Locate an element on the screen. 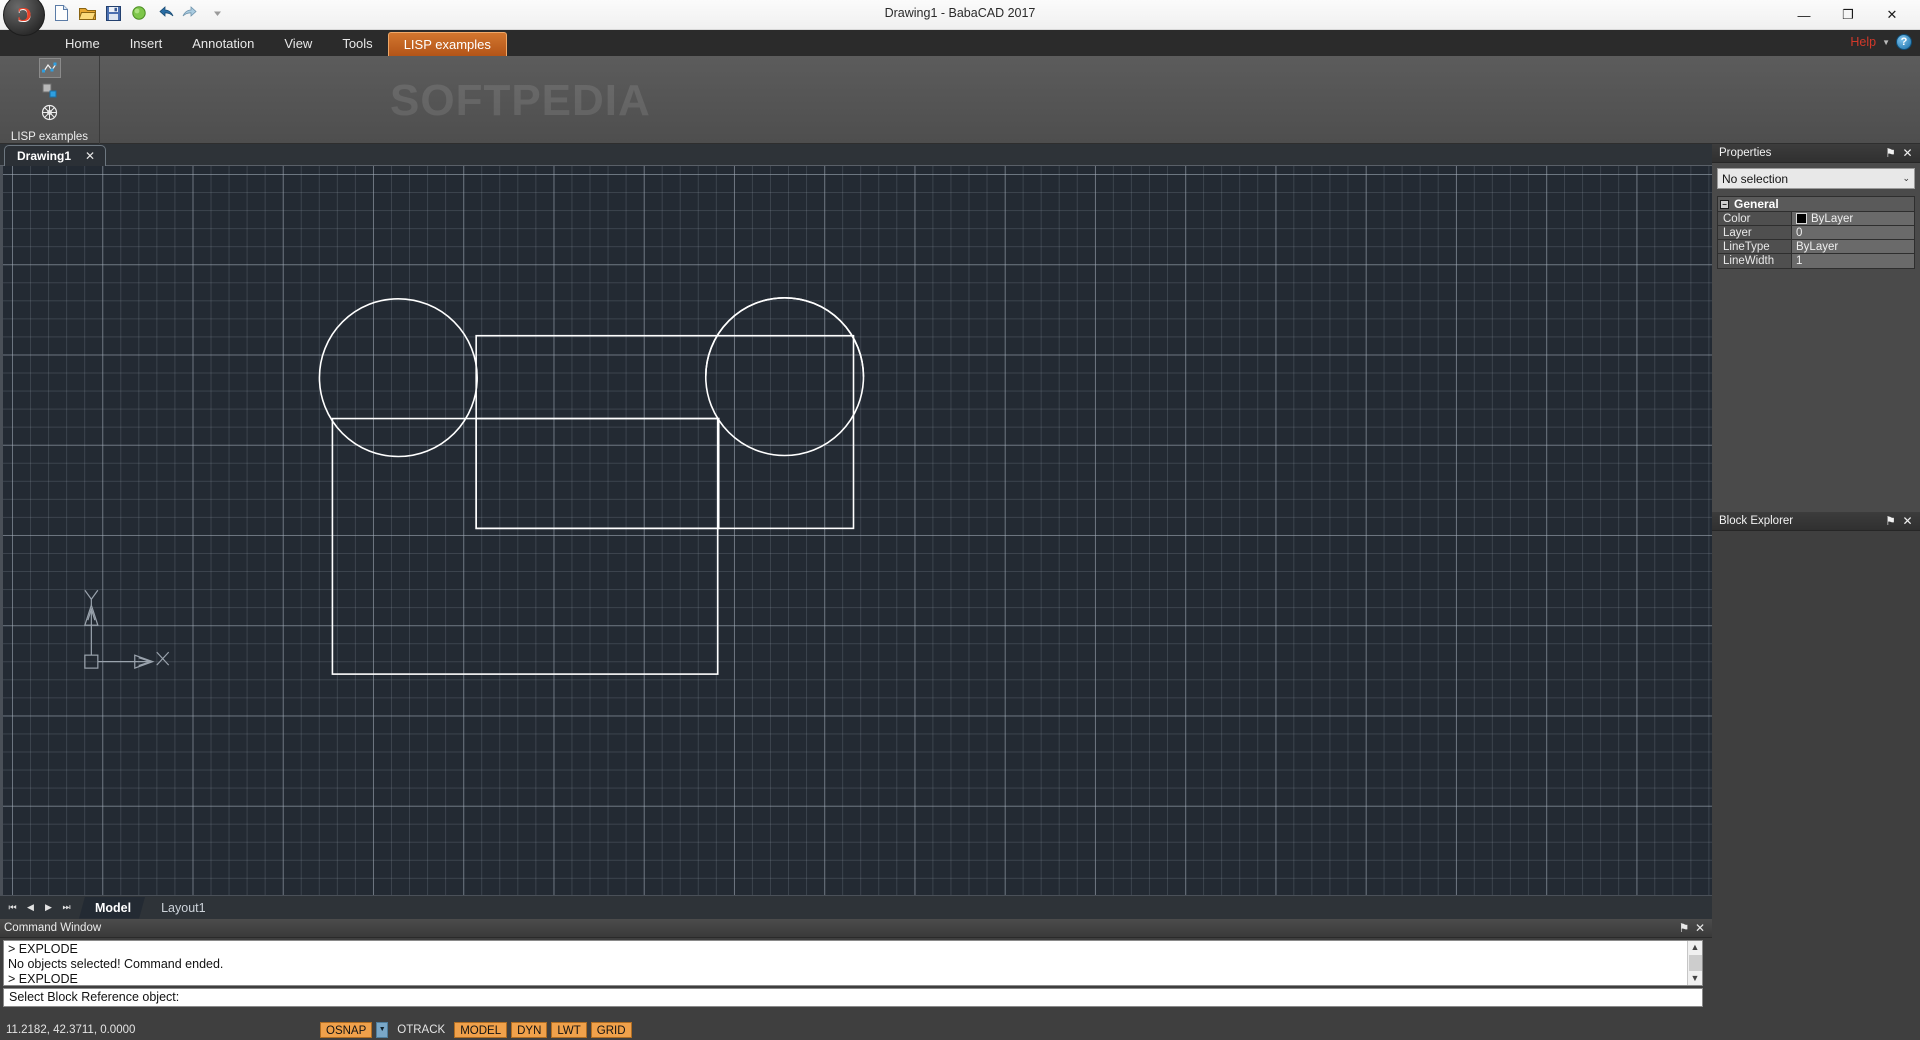  property-key: LineType is located at coordinates (1755, 246).